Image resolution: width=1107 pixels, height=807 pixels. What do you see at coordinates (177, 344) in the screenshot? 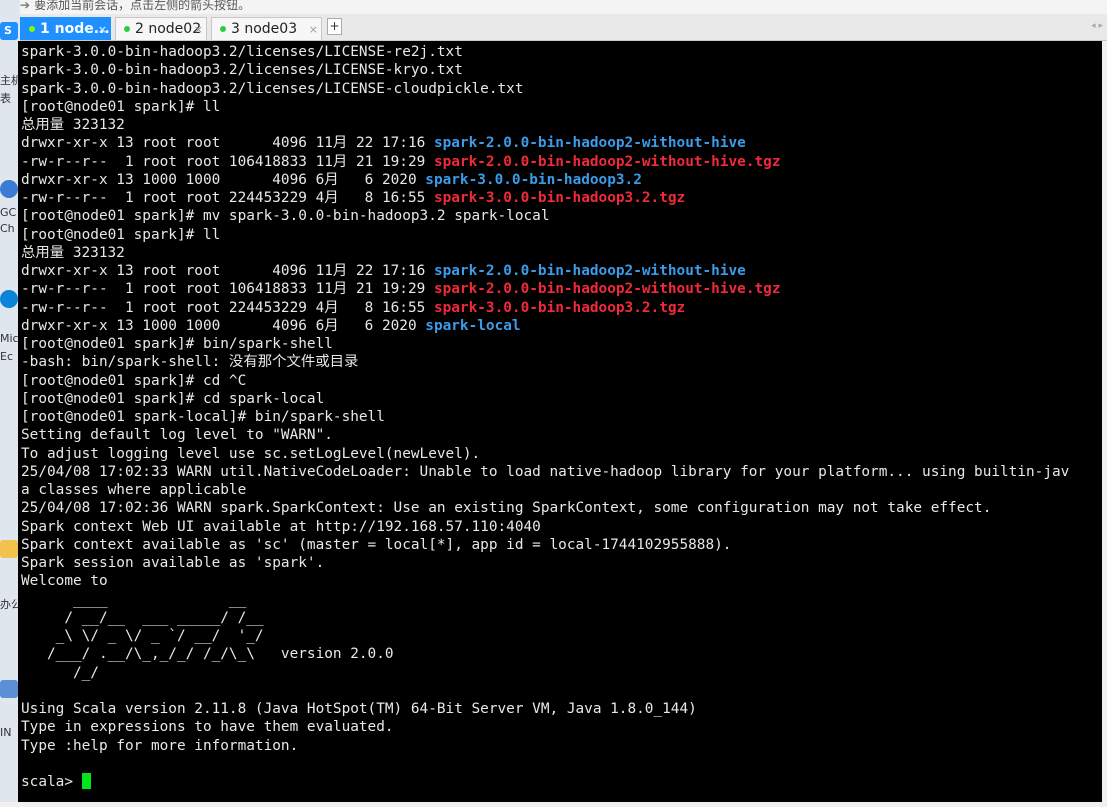
I see `terminal-line-text: [root@node01 spark]# bin/spark-shell` at bounding box center [177, 344].